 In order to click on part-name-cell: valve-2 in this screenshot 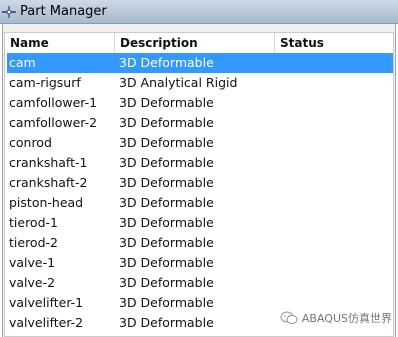, I will do `click(32, 282)`.